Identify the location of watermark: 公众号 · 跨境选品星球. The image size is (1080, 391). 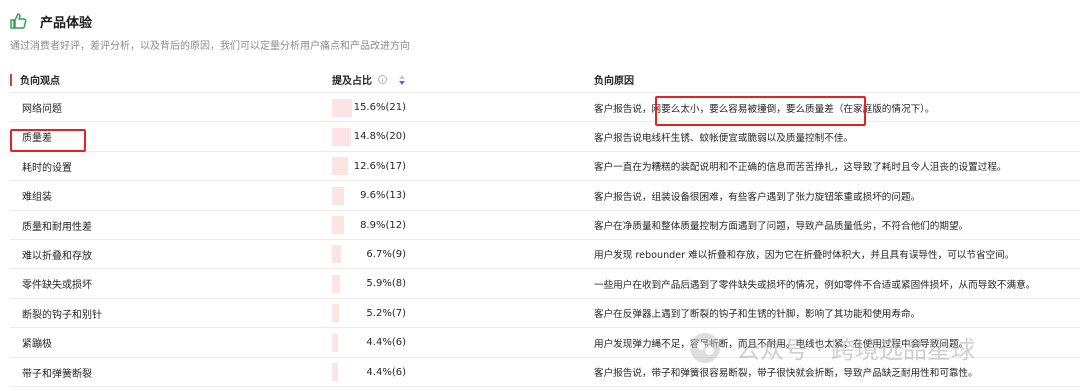
(832, 347).